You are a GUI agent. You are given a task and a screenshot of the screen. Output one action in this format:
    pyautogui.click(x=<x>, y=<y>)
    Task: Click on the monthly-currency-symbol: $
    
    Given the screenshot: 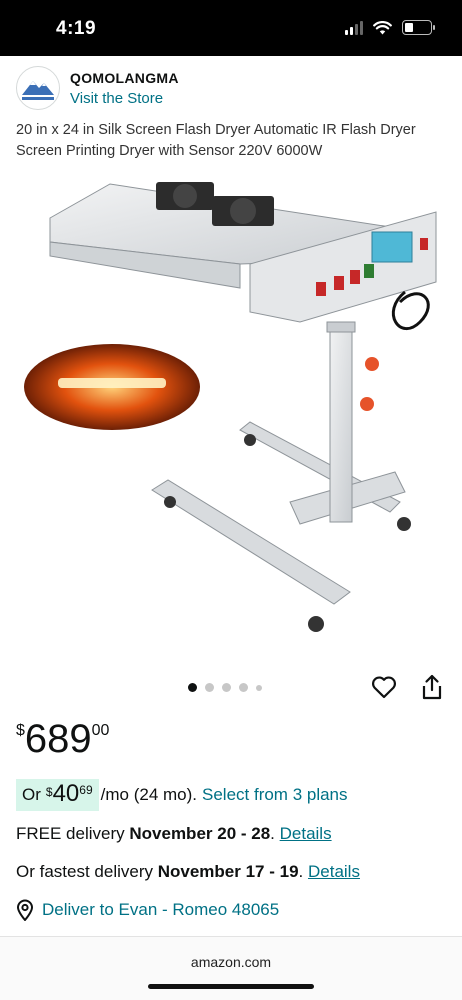 What is the action you would take?
    pyautogui.click(x=49, y=792)
    